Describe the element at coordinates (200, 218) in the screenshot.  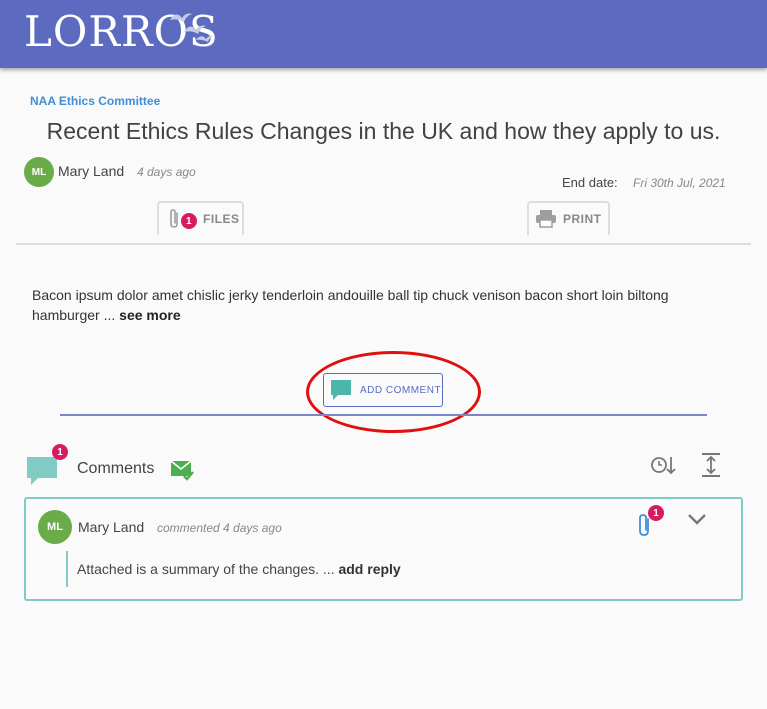
I see `files-button: 1 FILES` at that location.